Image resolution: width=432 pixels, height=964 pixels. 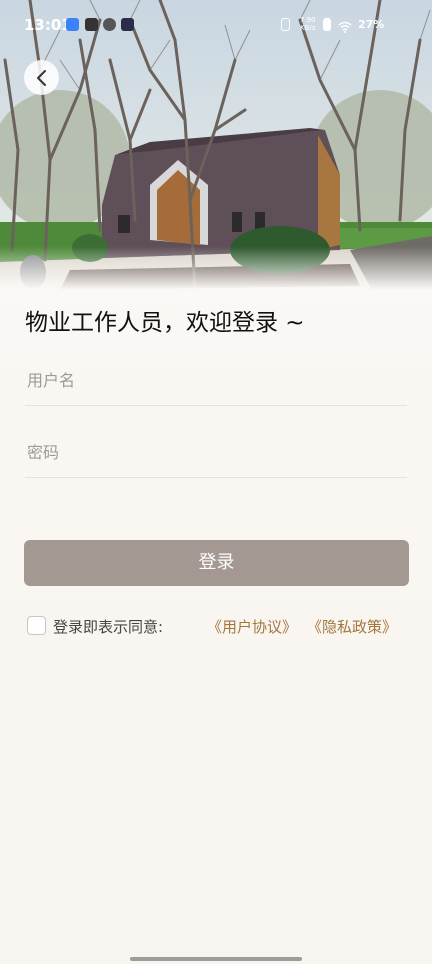 What do you see at coordinates (36, 625) in the screenshot?
I see `agreement-checkbox` at bounding box center [36, 625].